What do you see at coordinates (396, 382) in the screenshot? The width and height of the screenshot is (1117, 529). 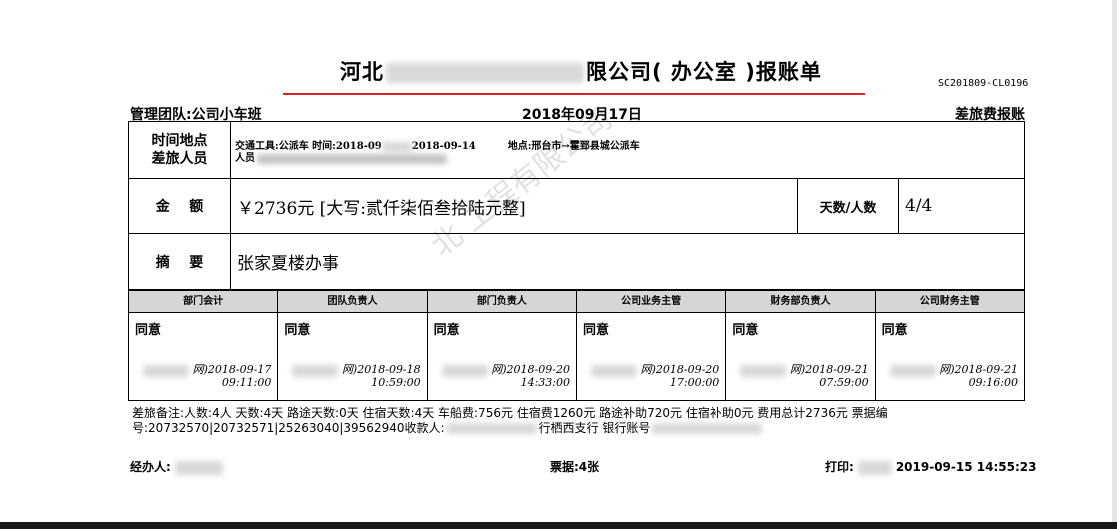 I see `approval-time: 10:59:00` at bounding box center [396, 382].